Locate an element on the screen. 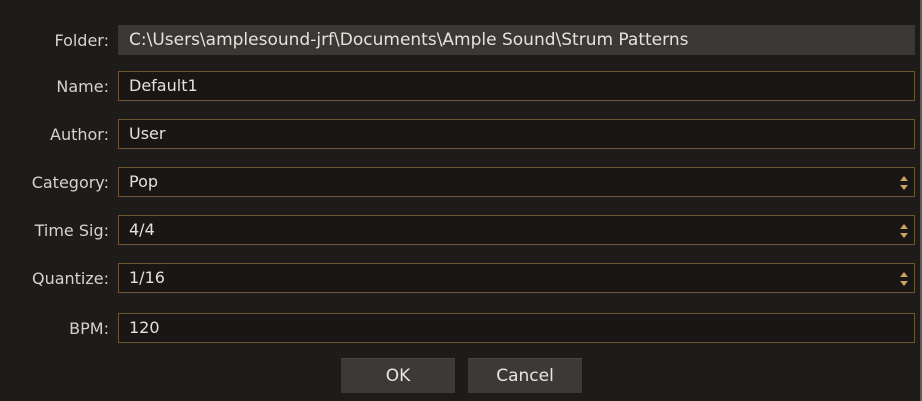  author-row: Author: User is located at coordinates (460, 135).